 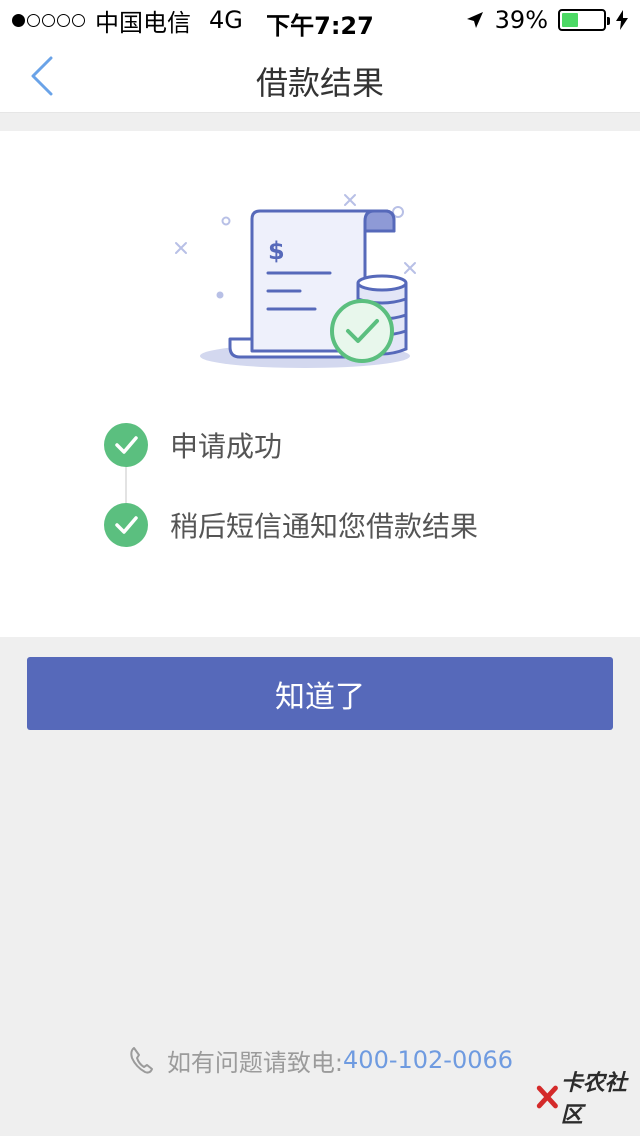 I want to click on status-right: 39%, so click(x=546, y=20).